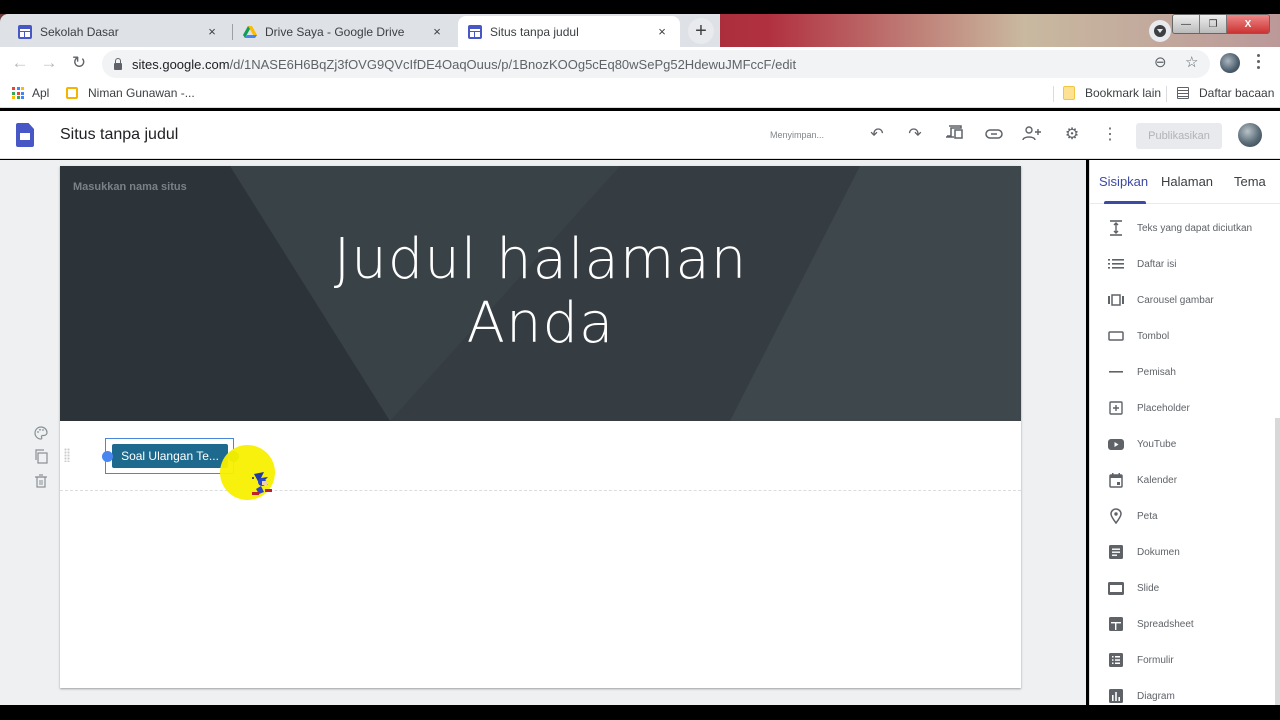 The image size is (1280, 720). I want to click on publish-button: Publikasikan, so click(1179, 136).